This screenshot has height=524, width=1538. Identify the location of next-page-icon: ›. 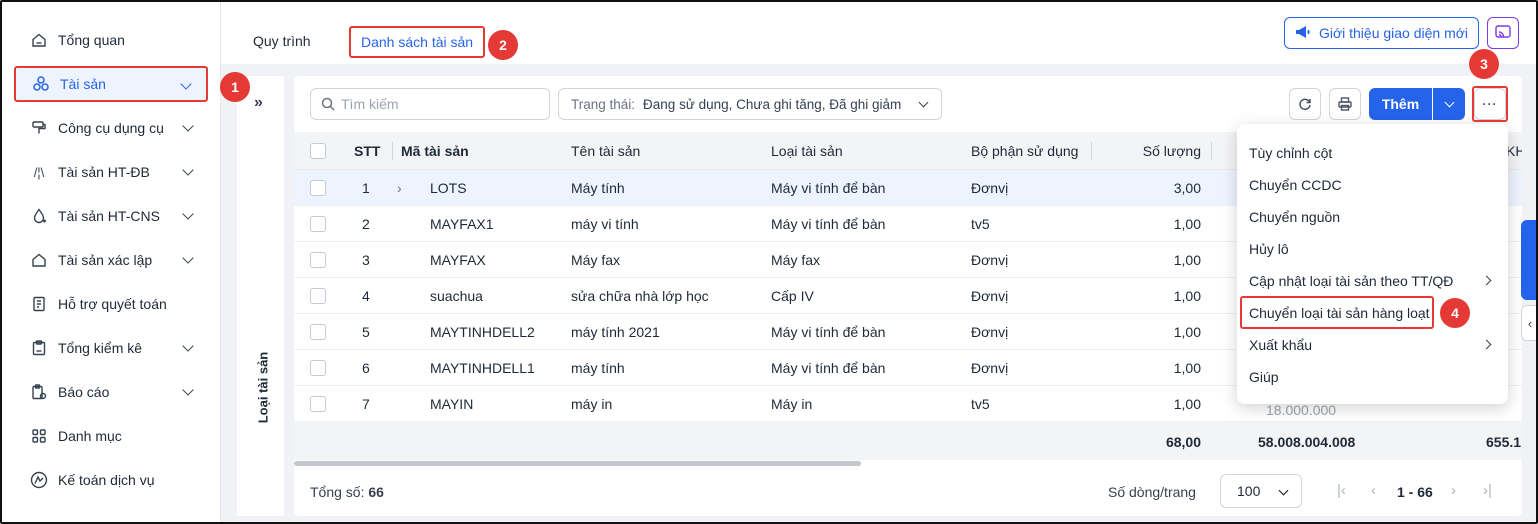
(1453, 490).